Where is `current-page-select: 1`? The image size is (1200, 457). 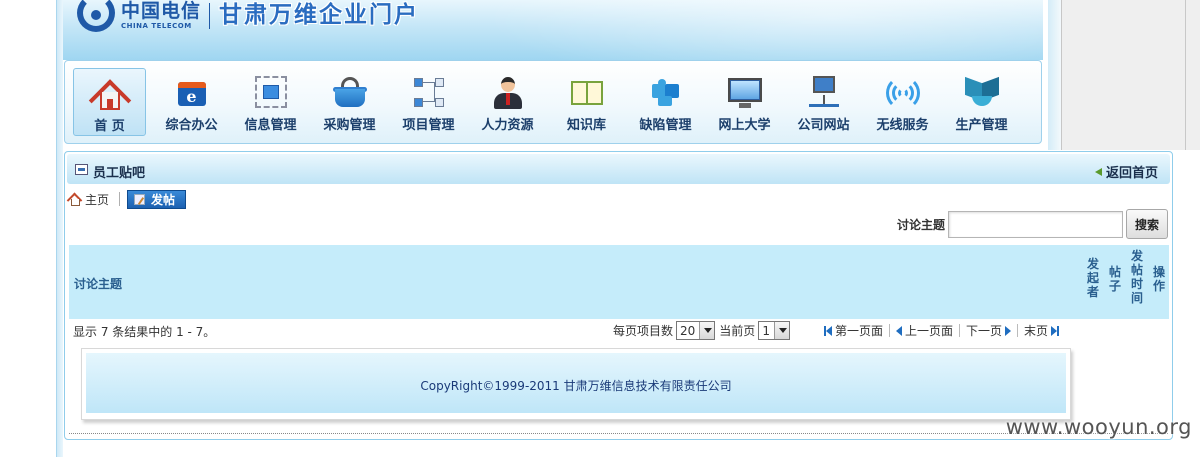
current-page-select: 1 is located at coordinates (774, 330).